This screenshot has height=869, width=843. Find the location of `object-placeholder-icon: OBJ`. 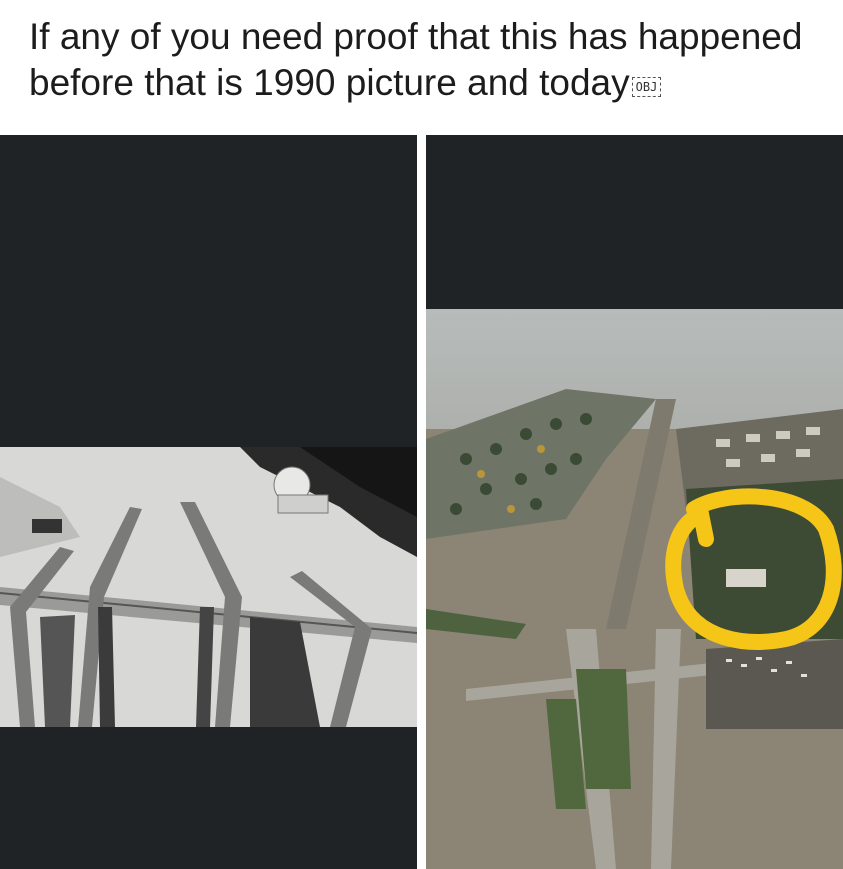

object-placeholder-icon: OBJ is located at coordinates (646, 87).